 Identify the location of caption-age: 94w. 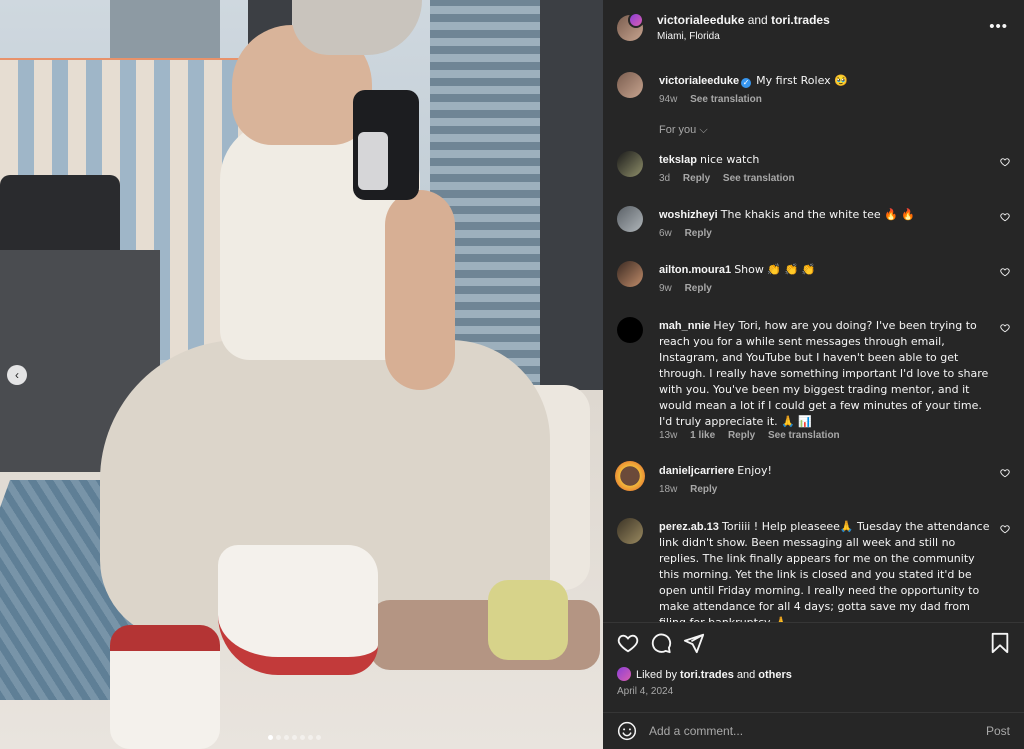
(668, 99).